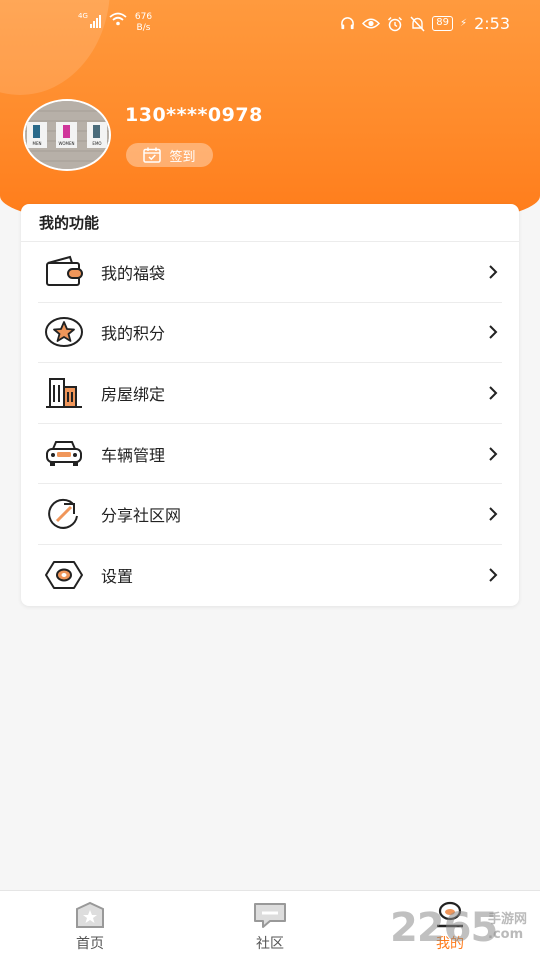 The image size is (540, 960). What do you see at coordinates (270, 223) in the screenshot?
I see `card-title: 我的功能` at bounding box center [270, 223].